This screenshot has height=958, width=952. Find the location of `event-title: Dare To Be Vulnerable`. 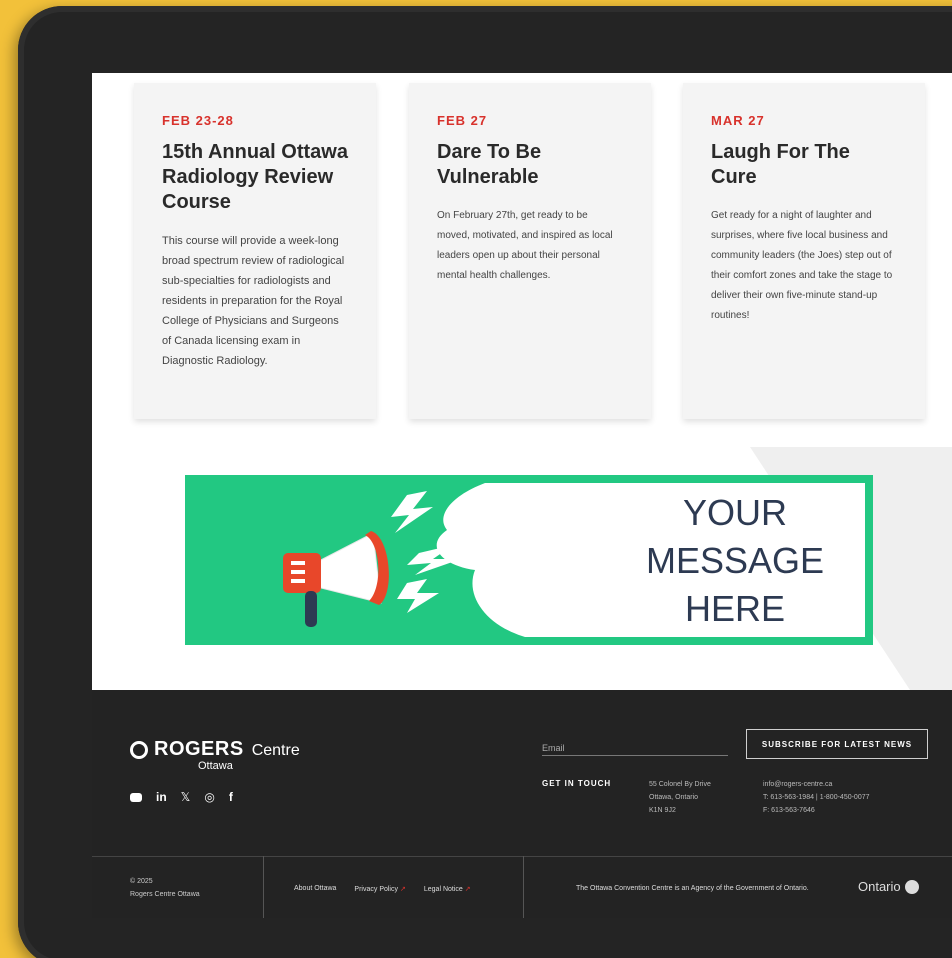

event-title: Dare To Be Vulnerable is located at coordinates (530, 165).